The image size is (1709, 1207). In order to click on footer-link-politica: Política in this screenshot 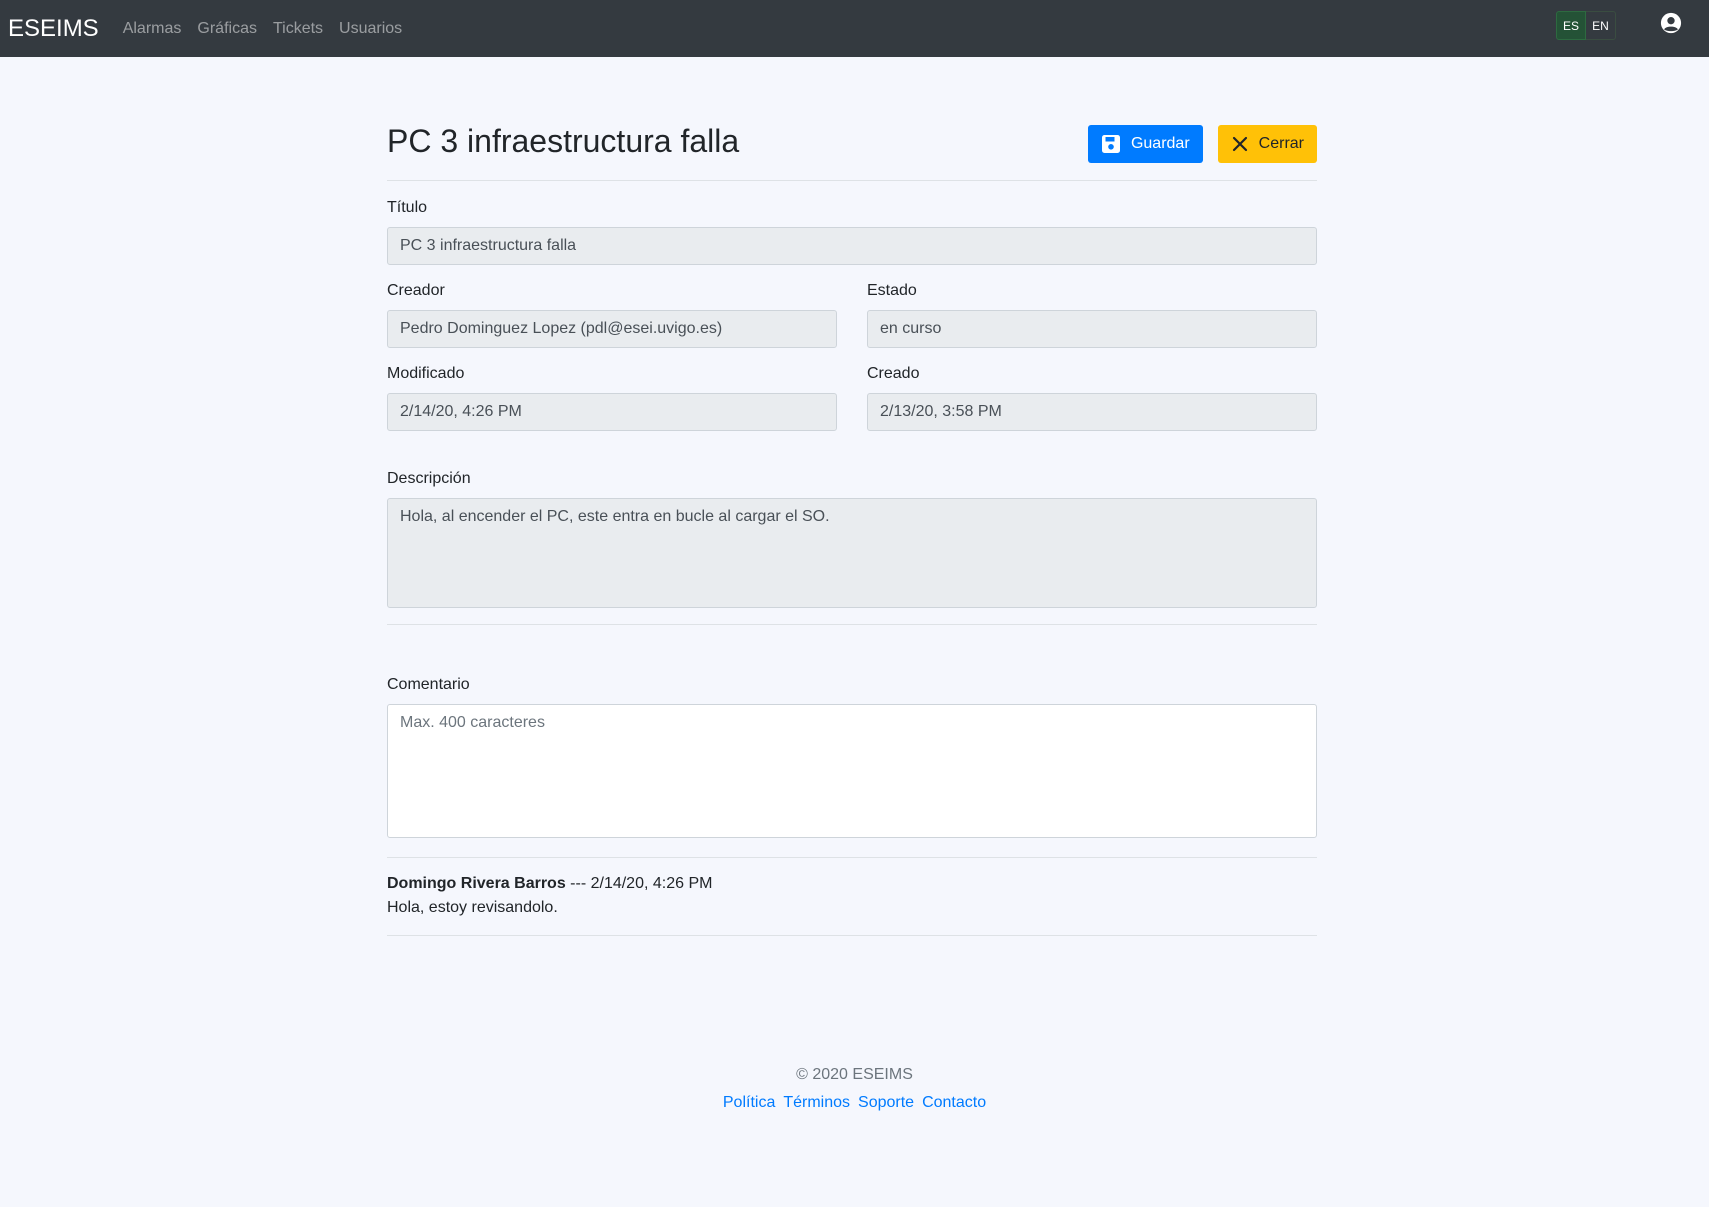, I will do `click(749, 1103)`.